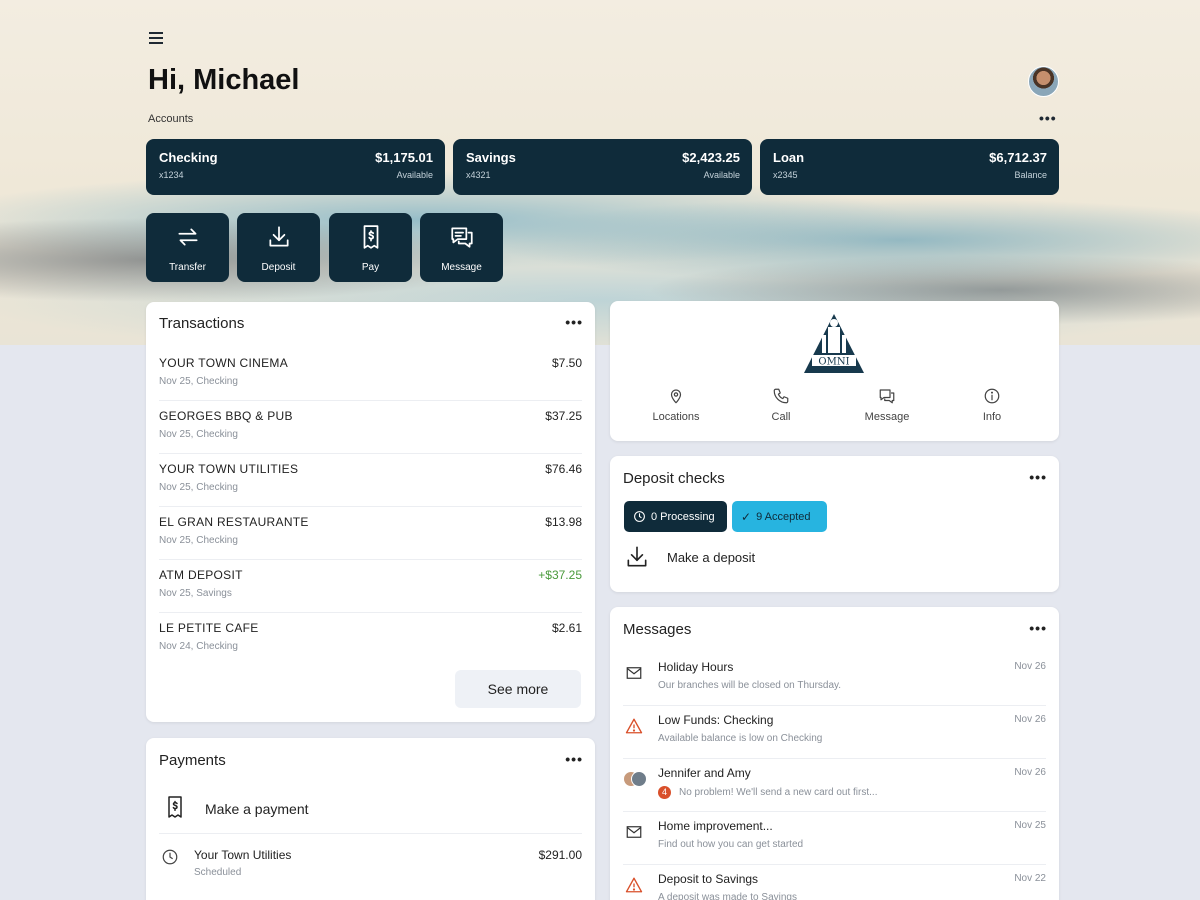 Image resolution: width=1200 pixels, height=900 pixels. Describe the element at coordinates (234, 522) in the screenshot. I see `transaction-name: EL GRAN RESTAURANTE` at that location.